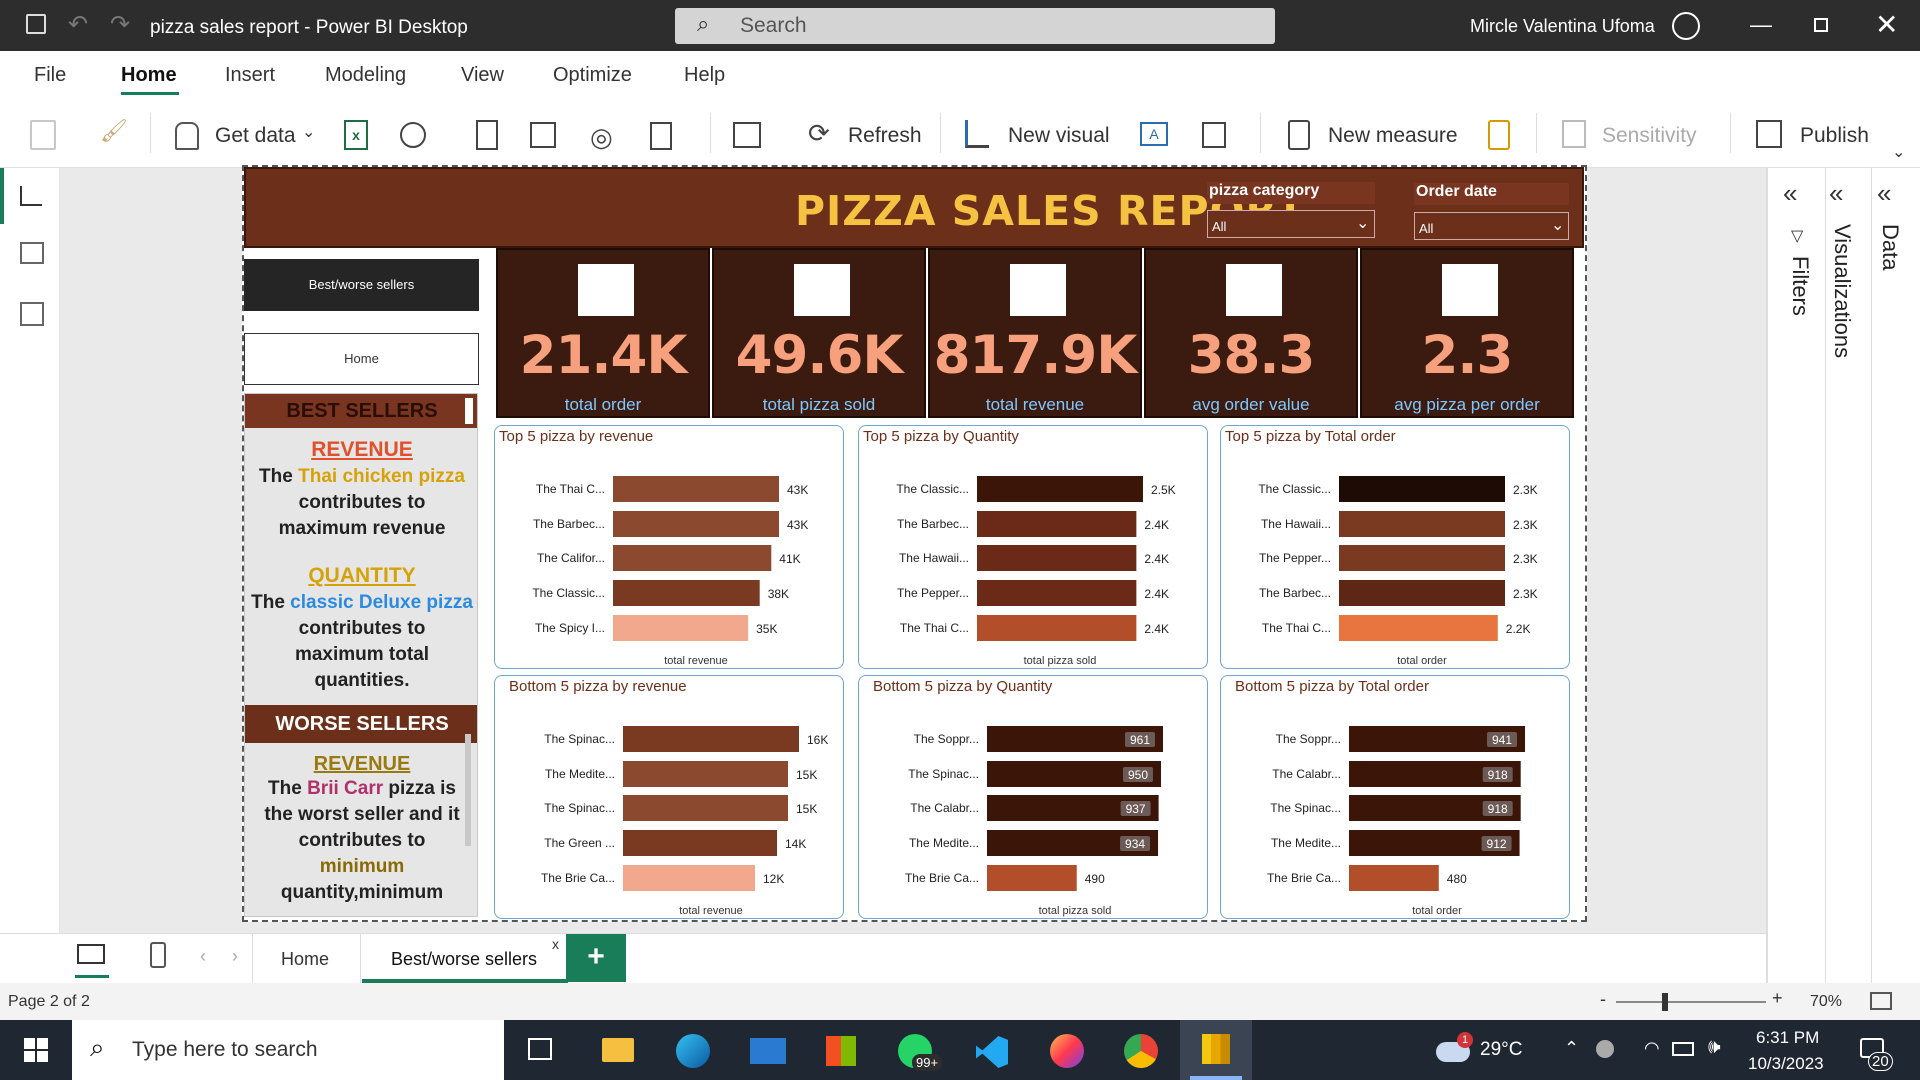 The height and width of the screenshot is (1080, 1920). I want to click on collapse-visualizations-icon: «, so click(1836, 193).